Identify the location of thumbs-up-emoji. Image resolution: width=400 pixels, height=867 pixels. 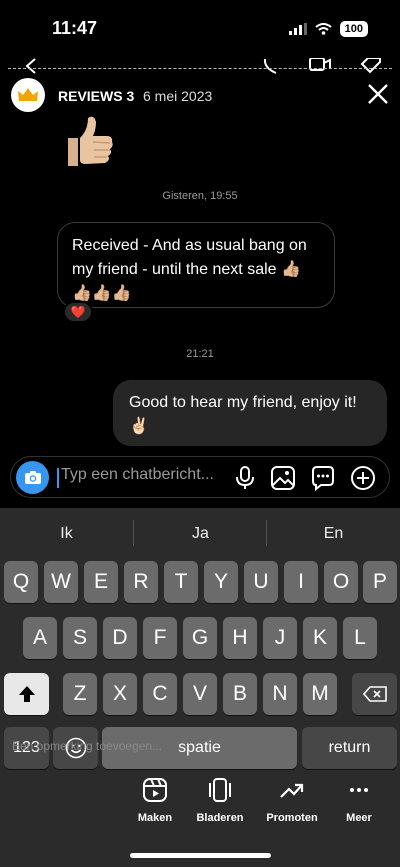
(90, 141).